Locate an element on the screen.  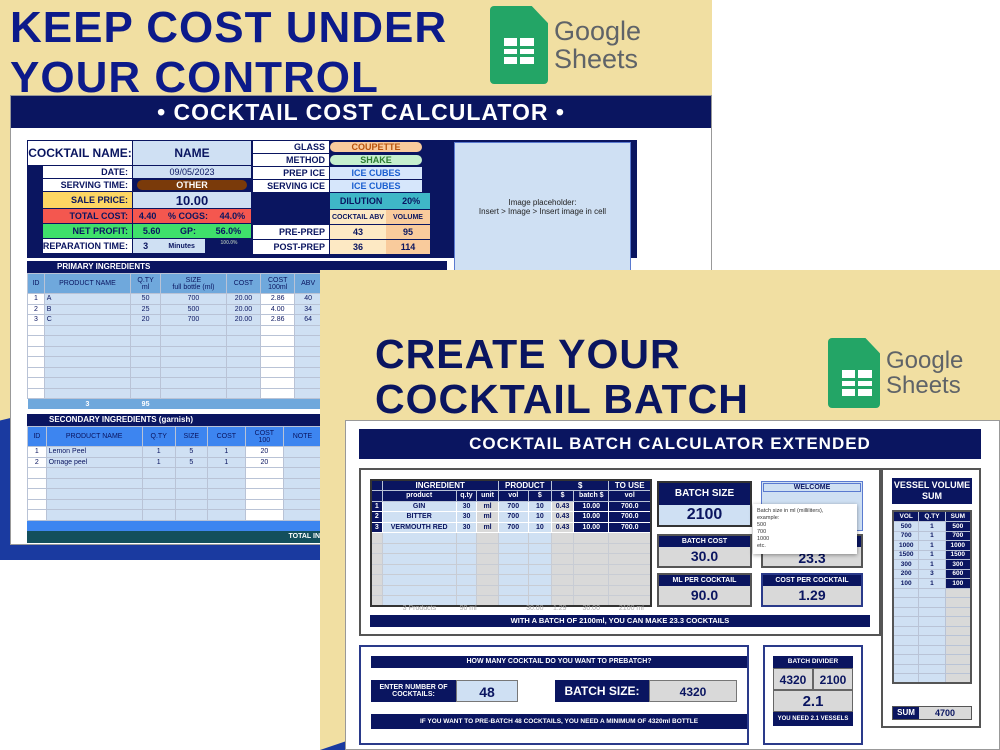
table-cell: BITTER is located at coordinates (419, 517).